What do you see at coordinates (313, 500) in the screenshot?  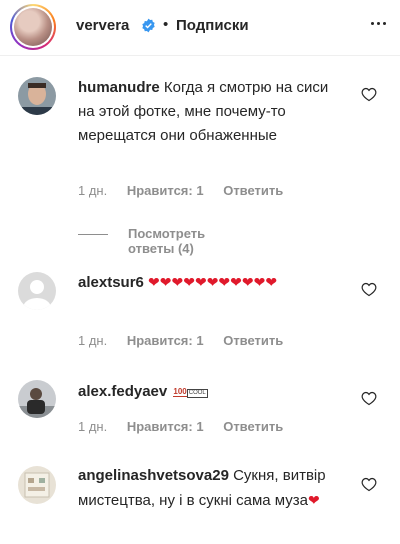 I see `heart-emoji: ❤` at bounding box center [313, 500].